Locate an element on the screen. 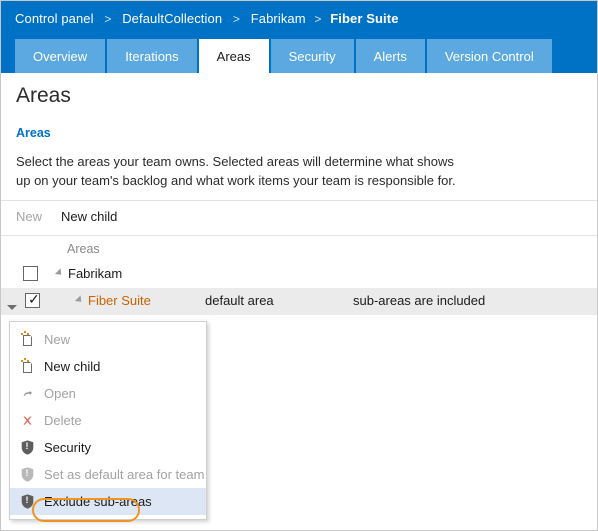 This screenshot has height=531, width=598. open-arrow-icon is located at coordinates (27, 394).